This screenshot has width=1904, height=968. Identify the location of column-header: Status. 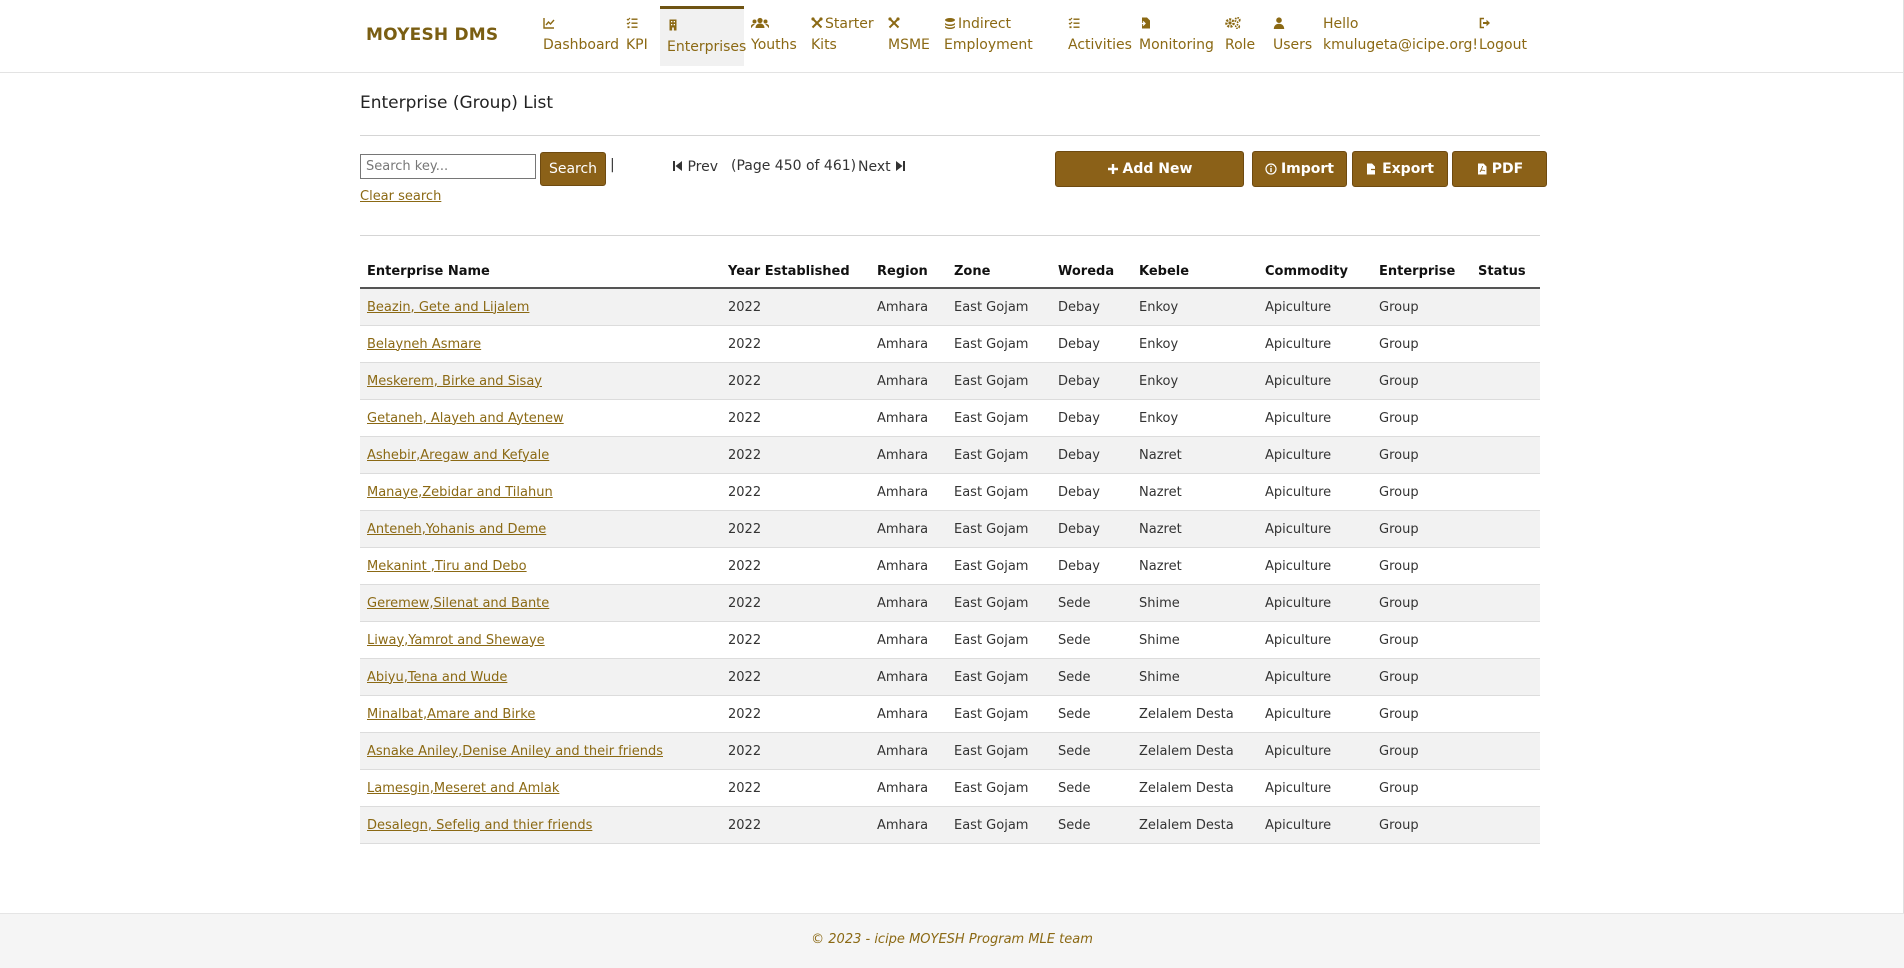
(1505, 272).